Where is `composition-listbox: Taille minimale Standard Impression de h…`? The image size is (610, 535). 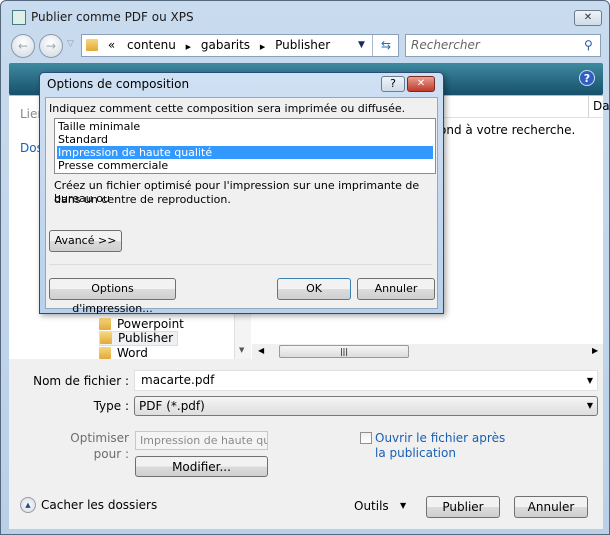
composition-listbox: Taille minimale Standard Impression de h… is located at coordinates (245, 146).